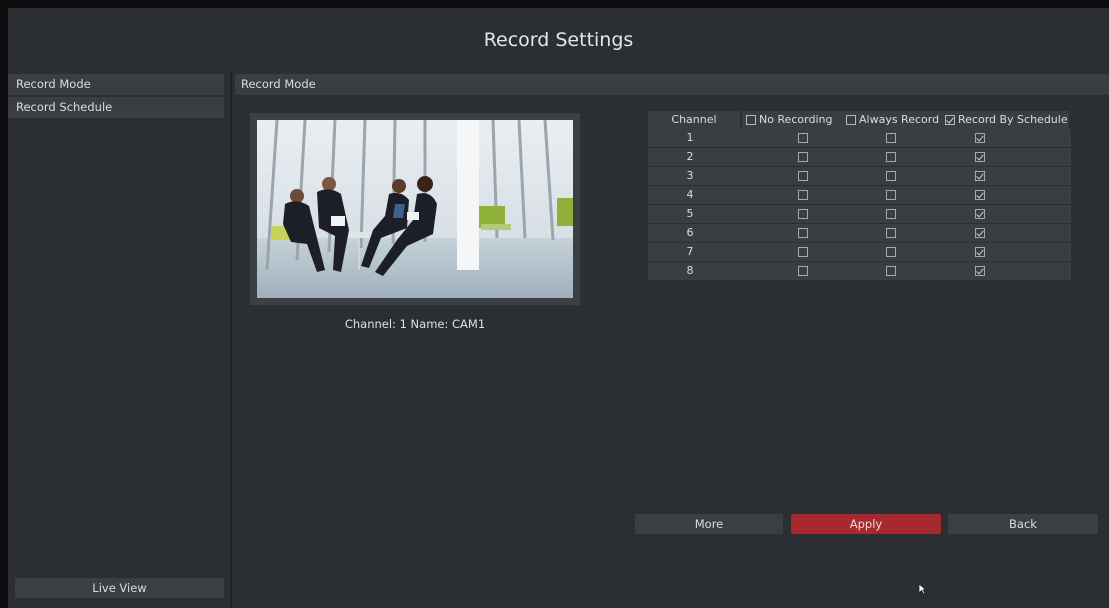 The image size is (1109, 608). Describe the element at coordinates (690, 194) in the screenshot. I see `channel-number: 4` at that location.